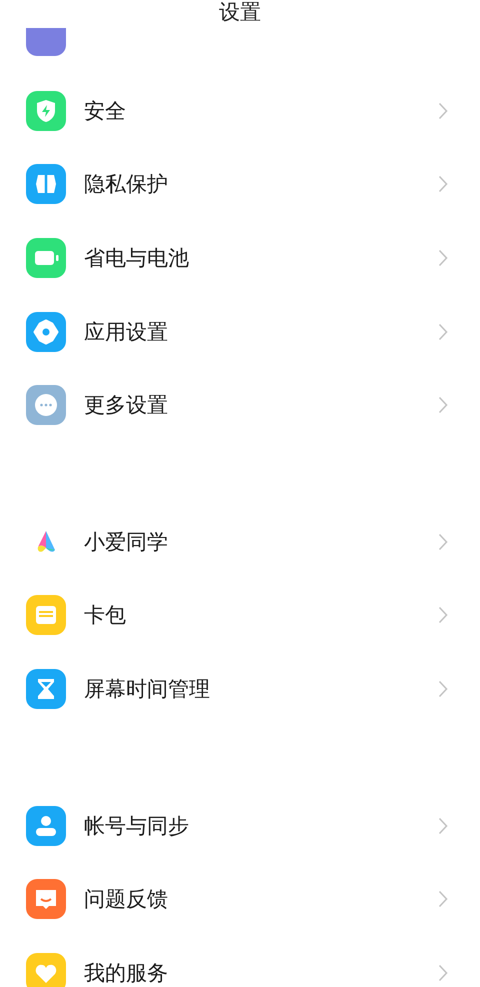  Describe the element at coordinates (46, 42) in the screenshot. I see `app-icon` at that location.